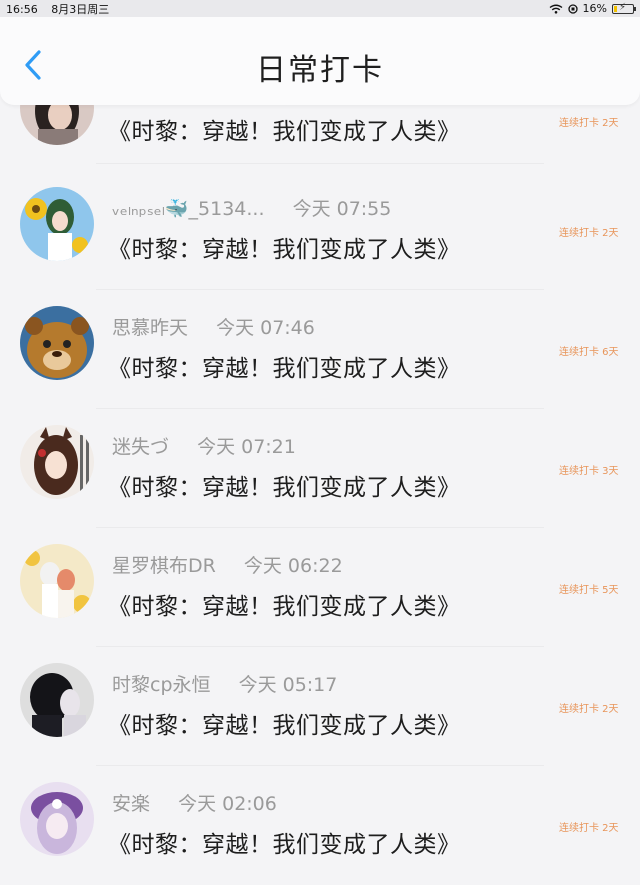 Image resolution: width=640 pixels, height=885 pixels. What do you see at coordinates (555, 9) in the screenshot?
I see `wifi-icon` at bounding box center [555, 9].